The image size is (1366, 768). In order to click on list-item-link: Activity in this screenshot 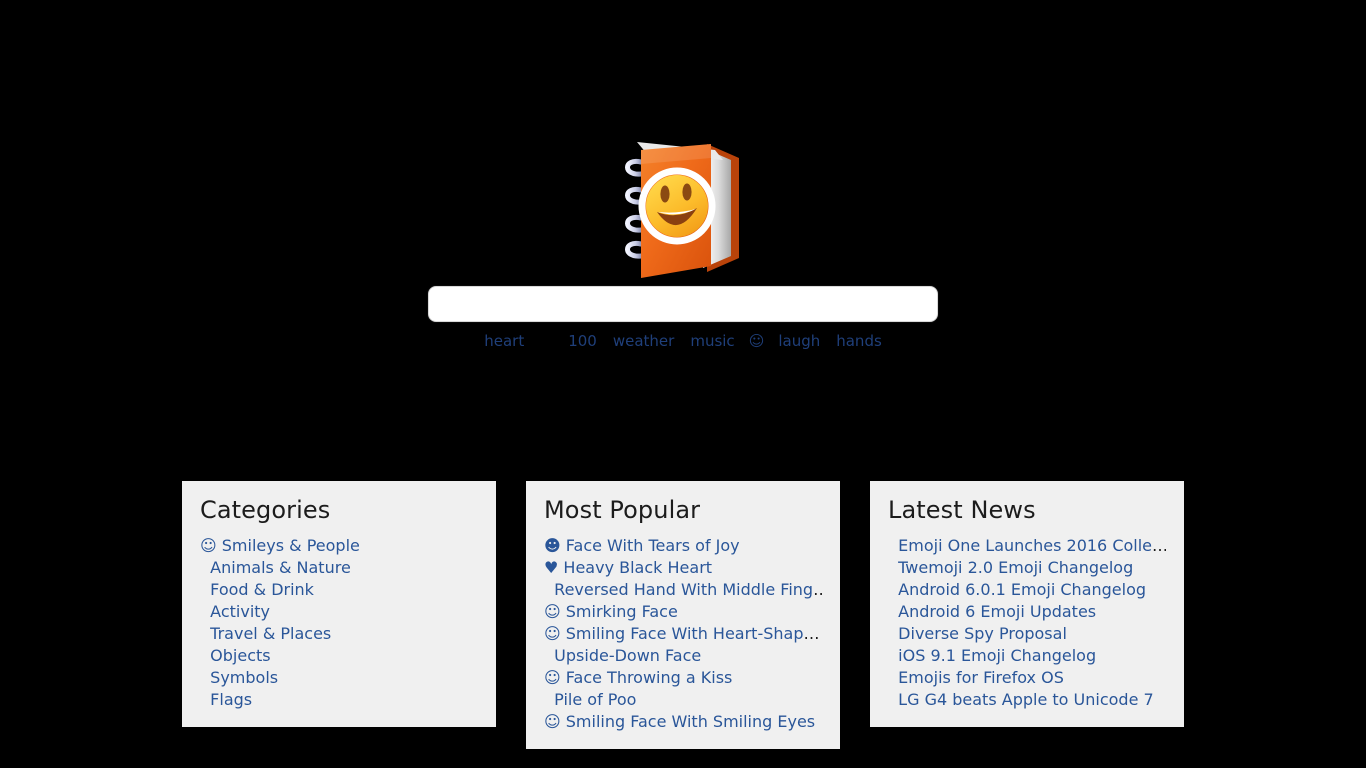, I will do `click(235, 611)`.